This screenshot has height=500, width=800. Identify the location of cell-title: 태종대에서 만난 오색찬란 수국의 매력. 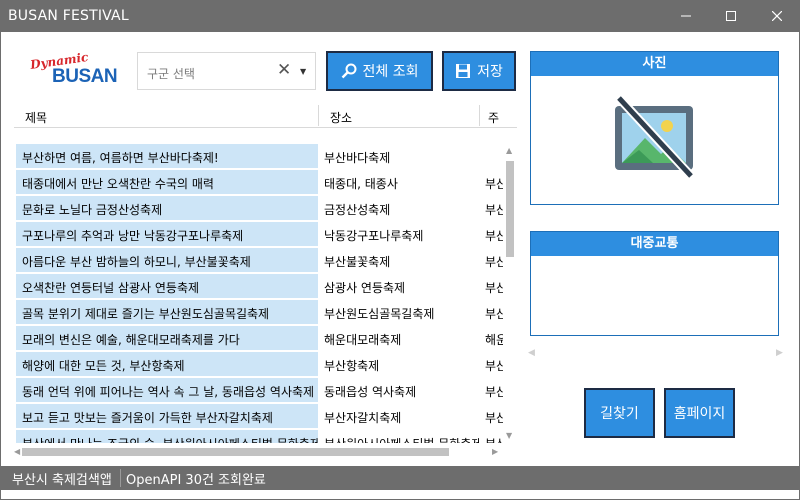
(167, 182).